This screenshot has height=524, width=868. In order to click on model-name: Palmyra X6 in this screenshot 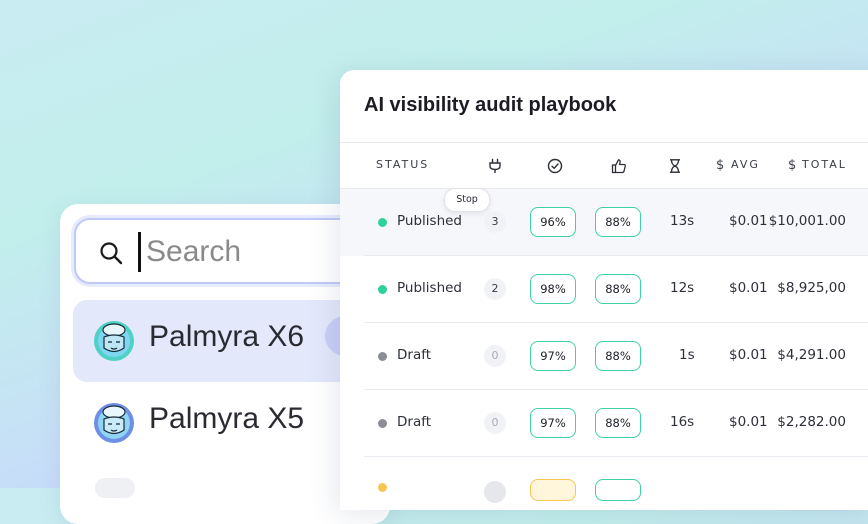, I will do `click(227, 336)`.